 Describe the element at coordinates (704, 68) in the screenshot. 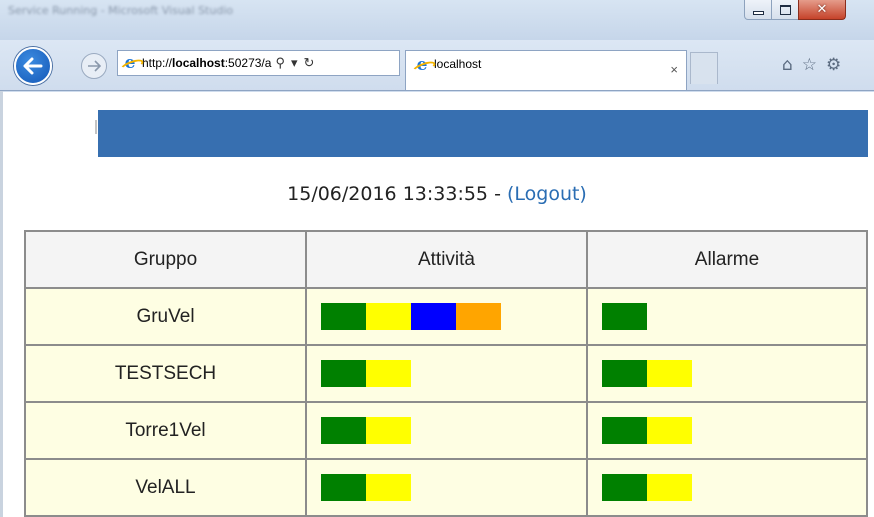

I see `new-tab-button` at that location.